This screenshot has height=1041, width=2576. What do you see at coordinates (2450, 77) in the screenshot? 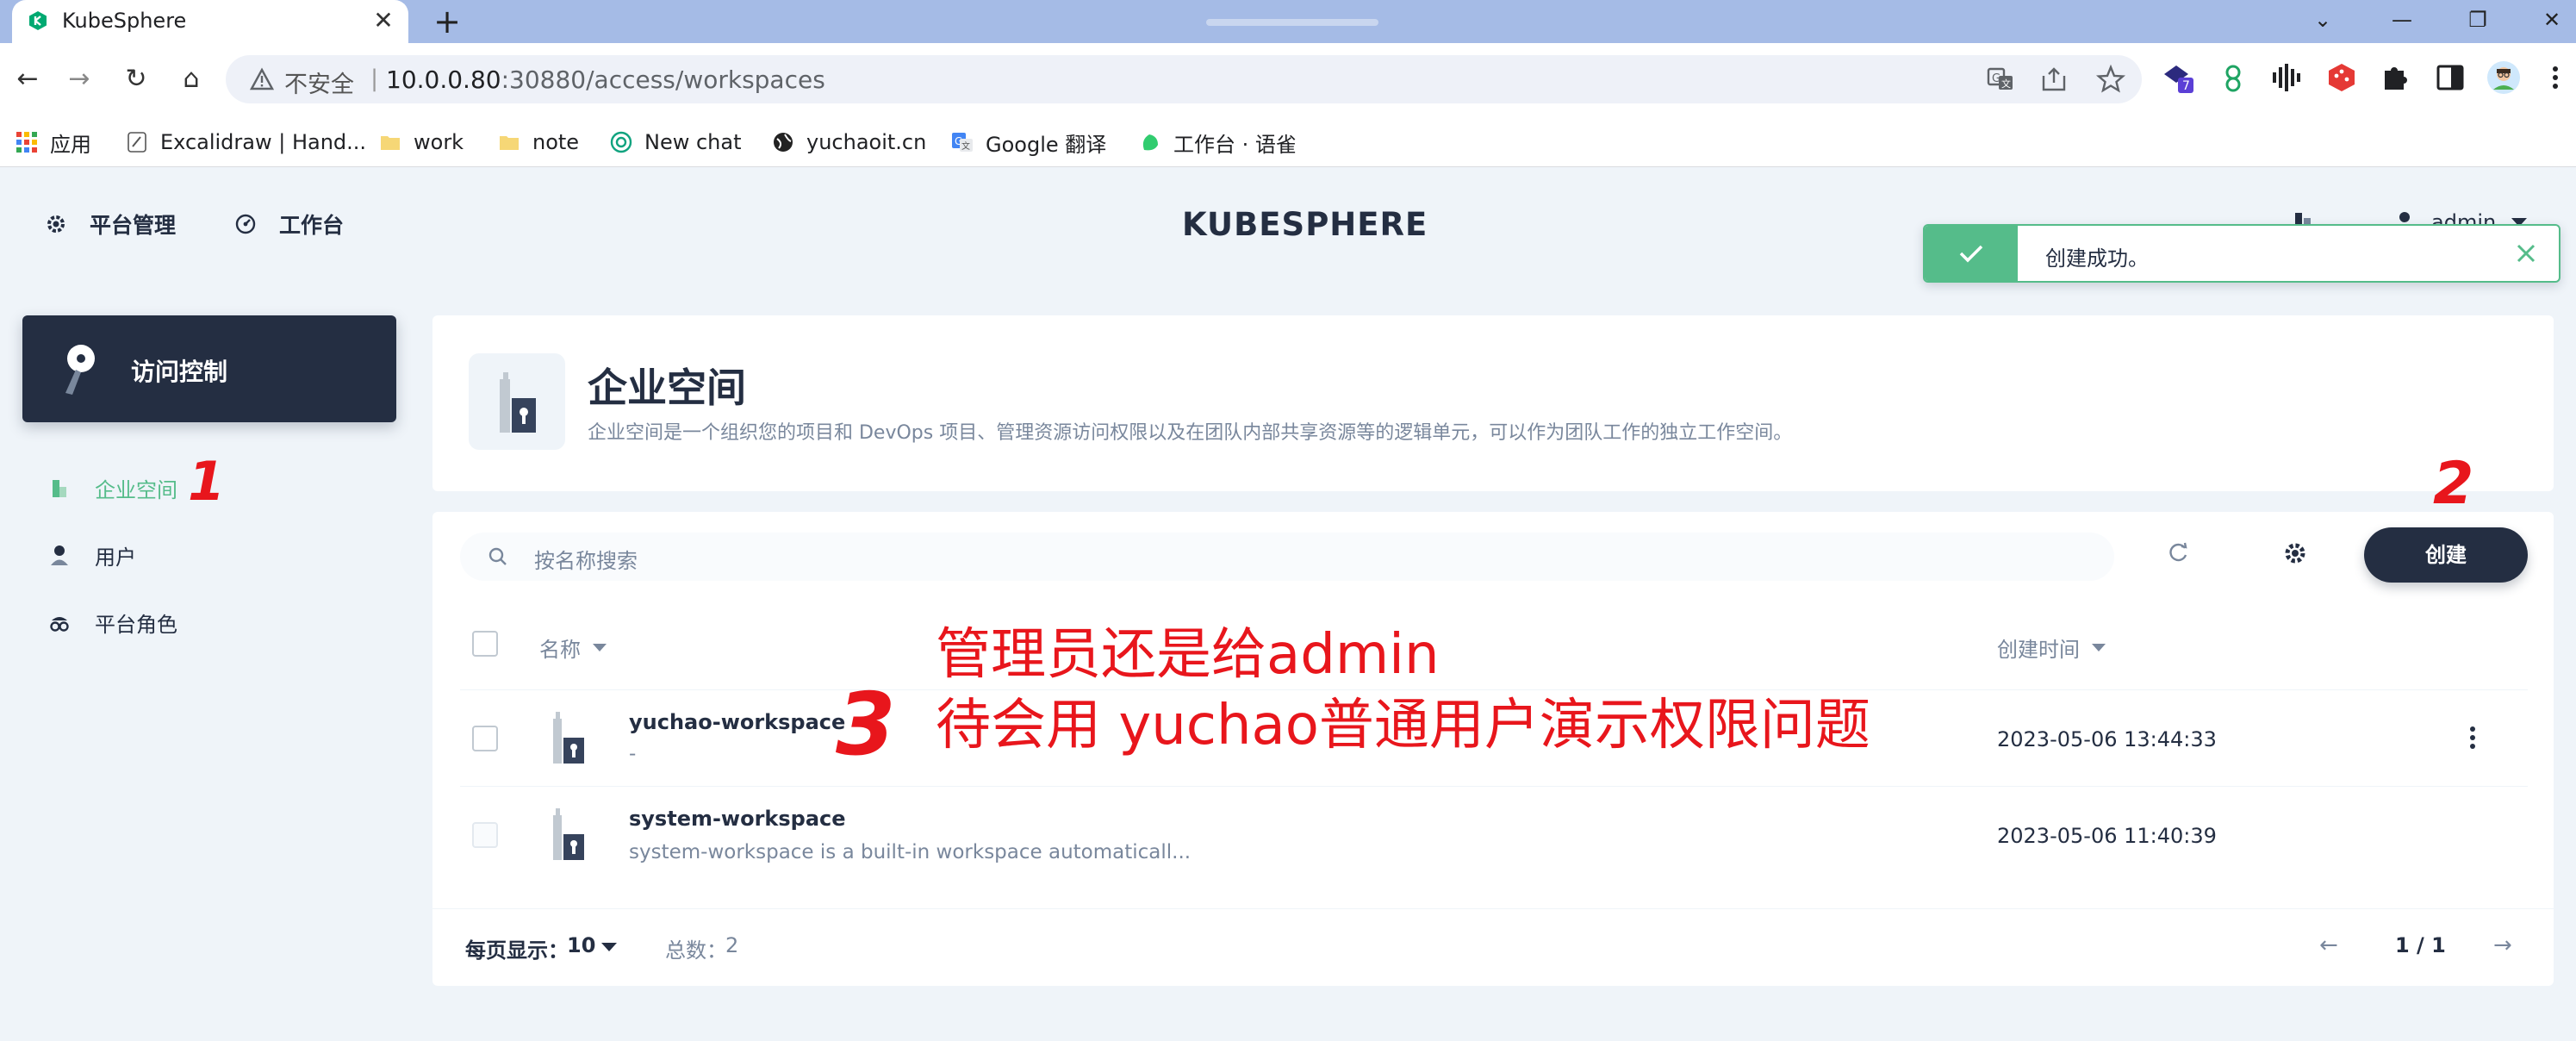
I see `side-panel-icon` at bounding box center [2450, 77].